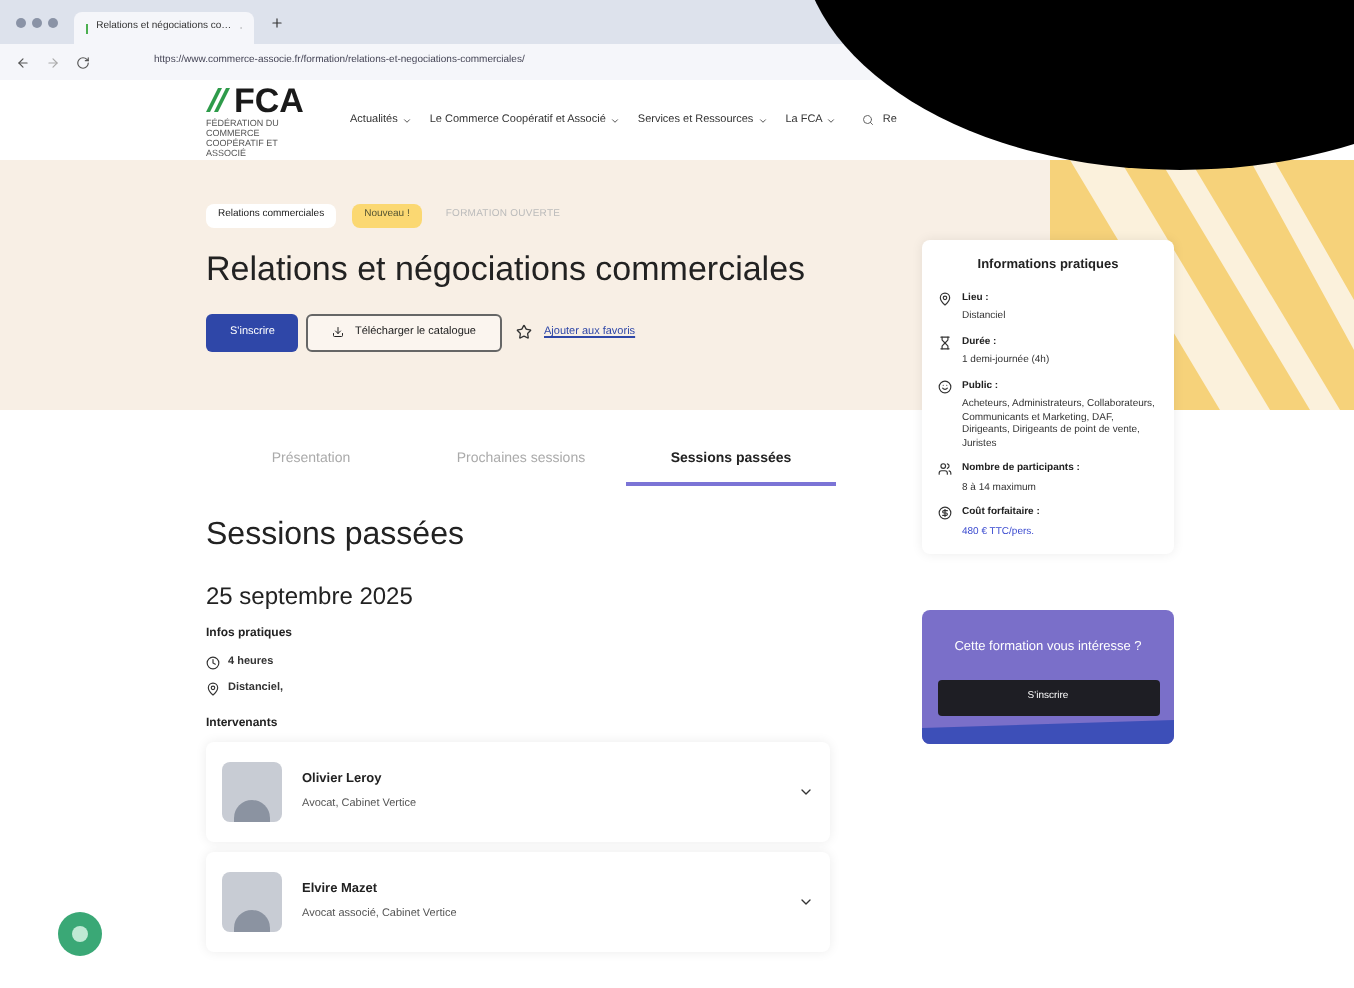  I want to click on logo-text: FCA, so click(269, 100).